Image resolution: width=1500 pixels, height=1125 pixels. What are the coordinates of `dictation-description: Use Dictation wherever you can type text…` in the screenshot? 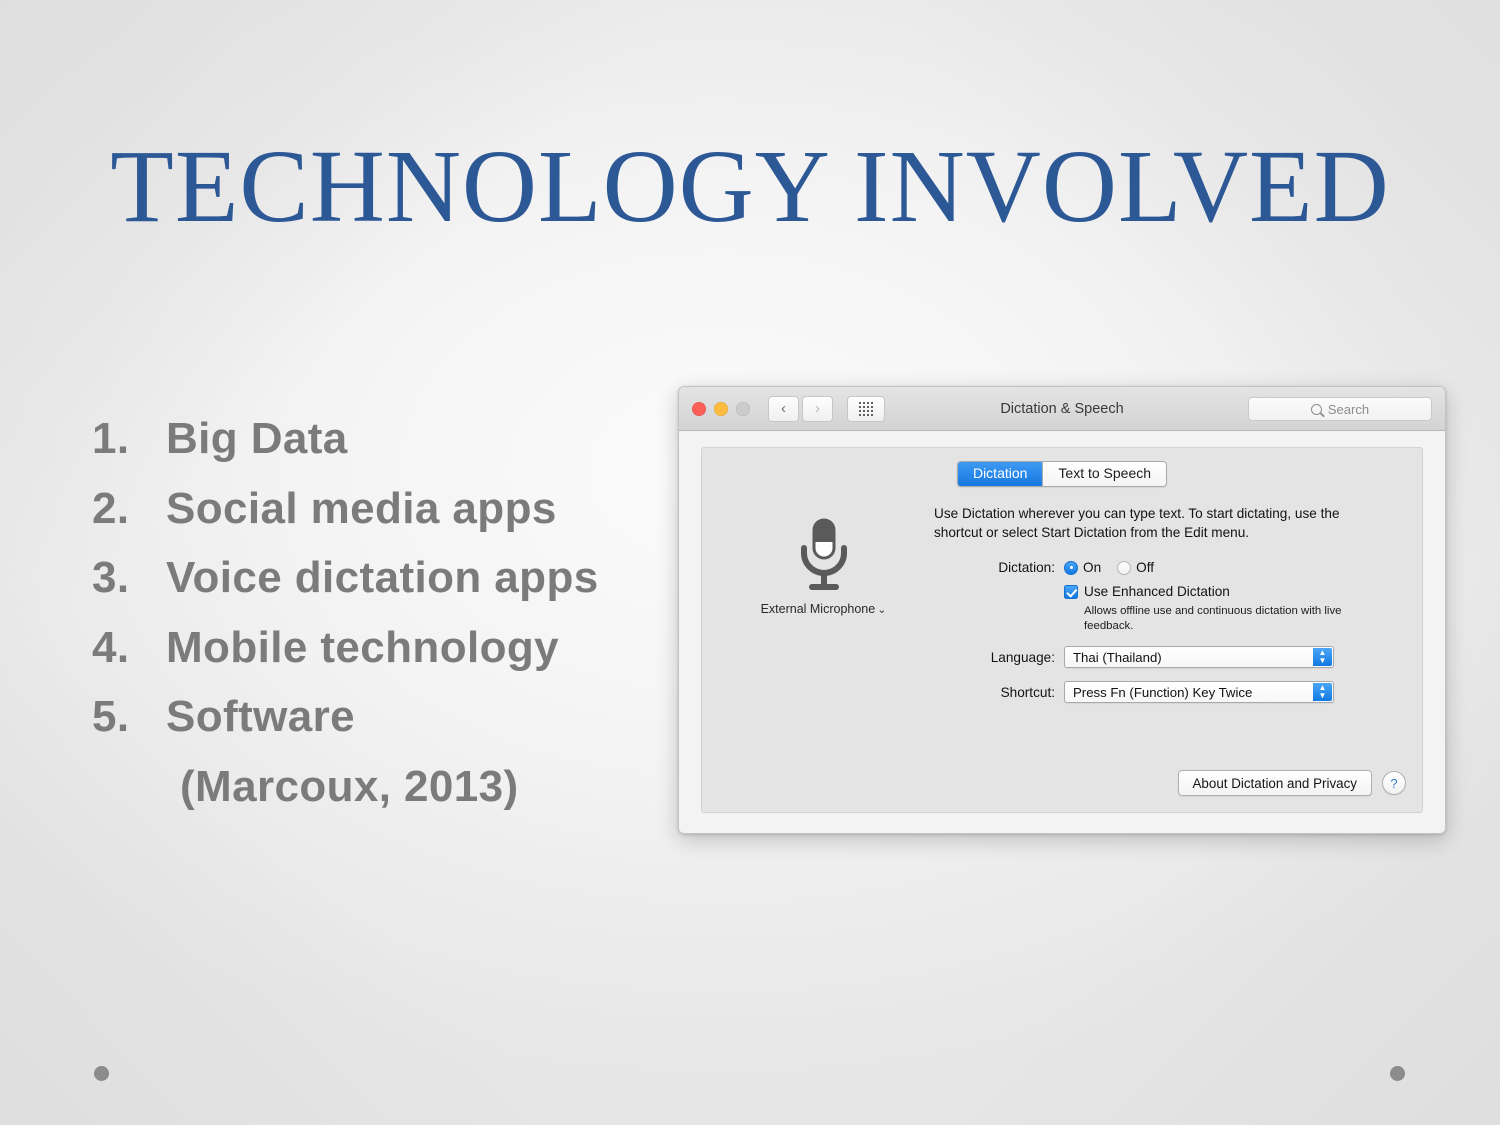 It's located at (1137, 523).